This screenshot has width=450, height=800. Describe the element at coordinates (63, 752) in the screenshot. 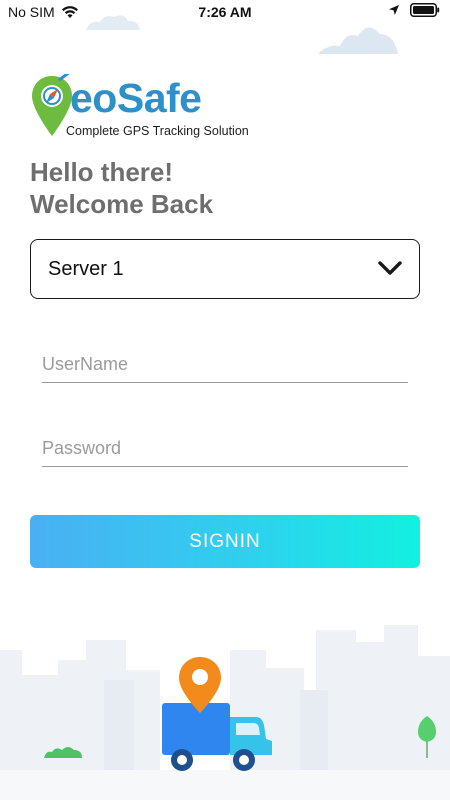

I see `bush-illustration` at that location.